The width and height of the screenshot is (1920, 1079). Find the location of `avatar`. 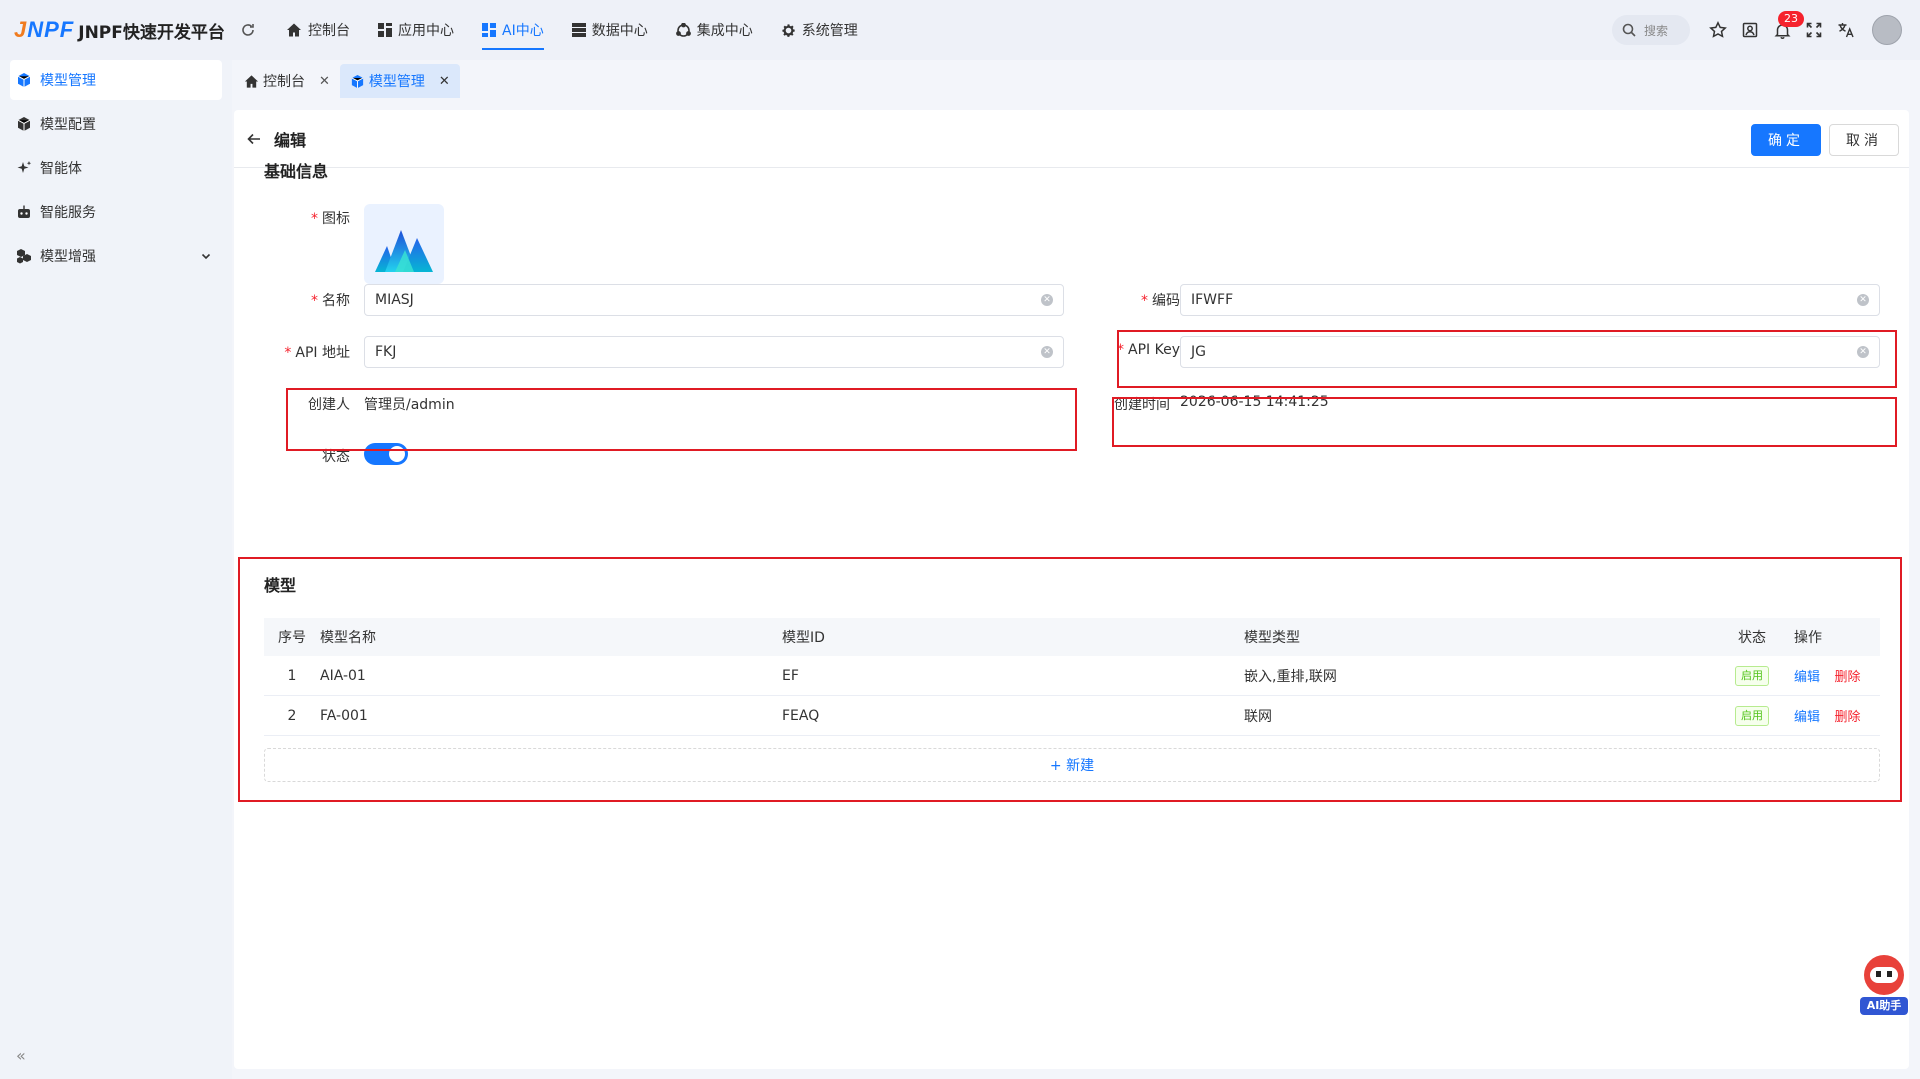

avatar is located at coordinates (1887, 30).